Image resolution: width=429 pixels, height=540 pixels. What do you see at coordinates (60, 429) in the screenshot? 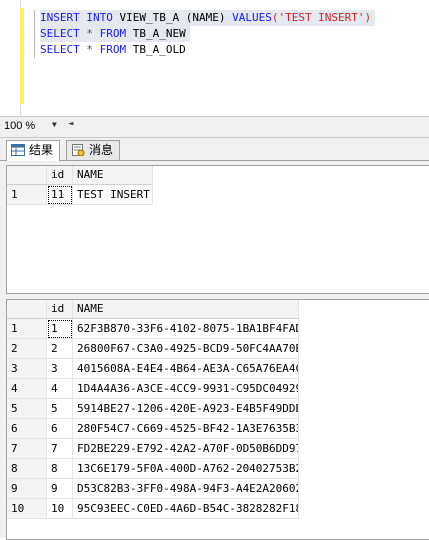
I see `cell-id: 6` at bounding box center [60, 429].